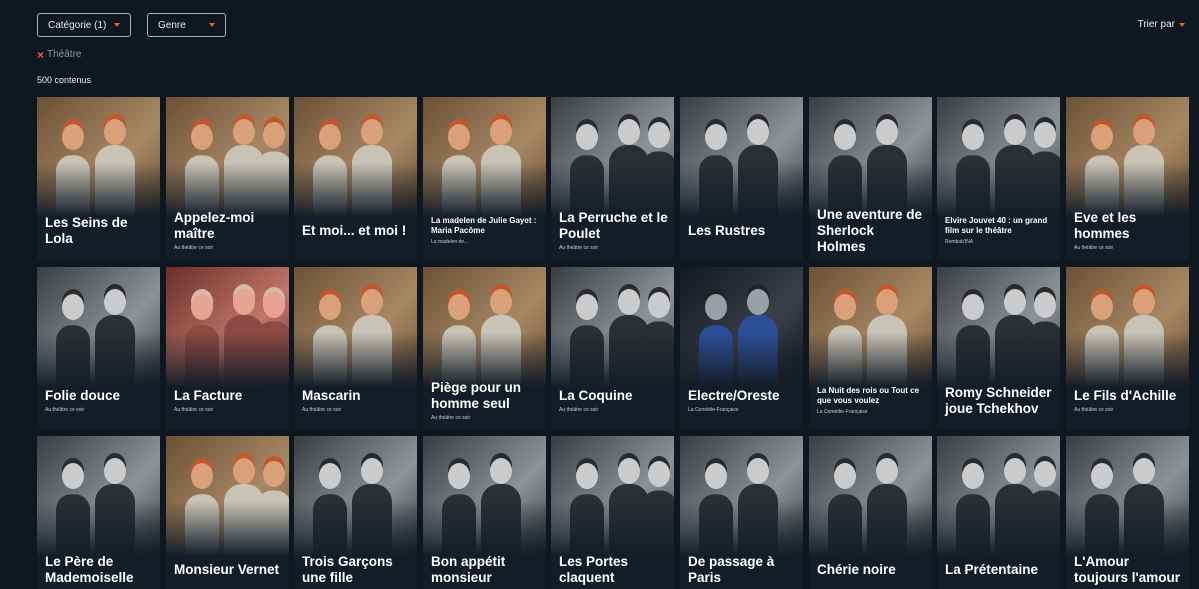 The image size is (1199, 589). Describe the element at coordinates (596, 395) in the screenshot. I see `card-title: La Coquine` at that location.